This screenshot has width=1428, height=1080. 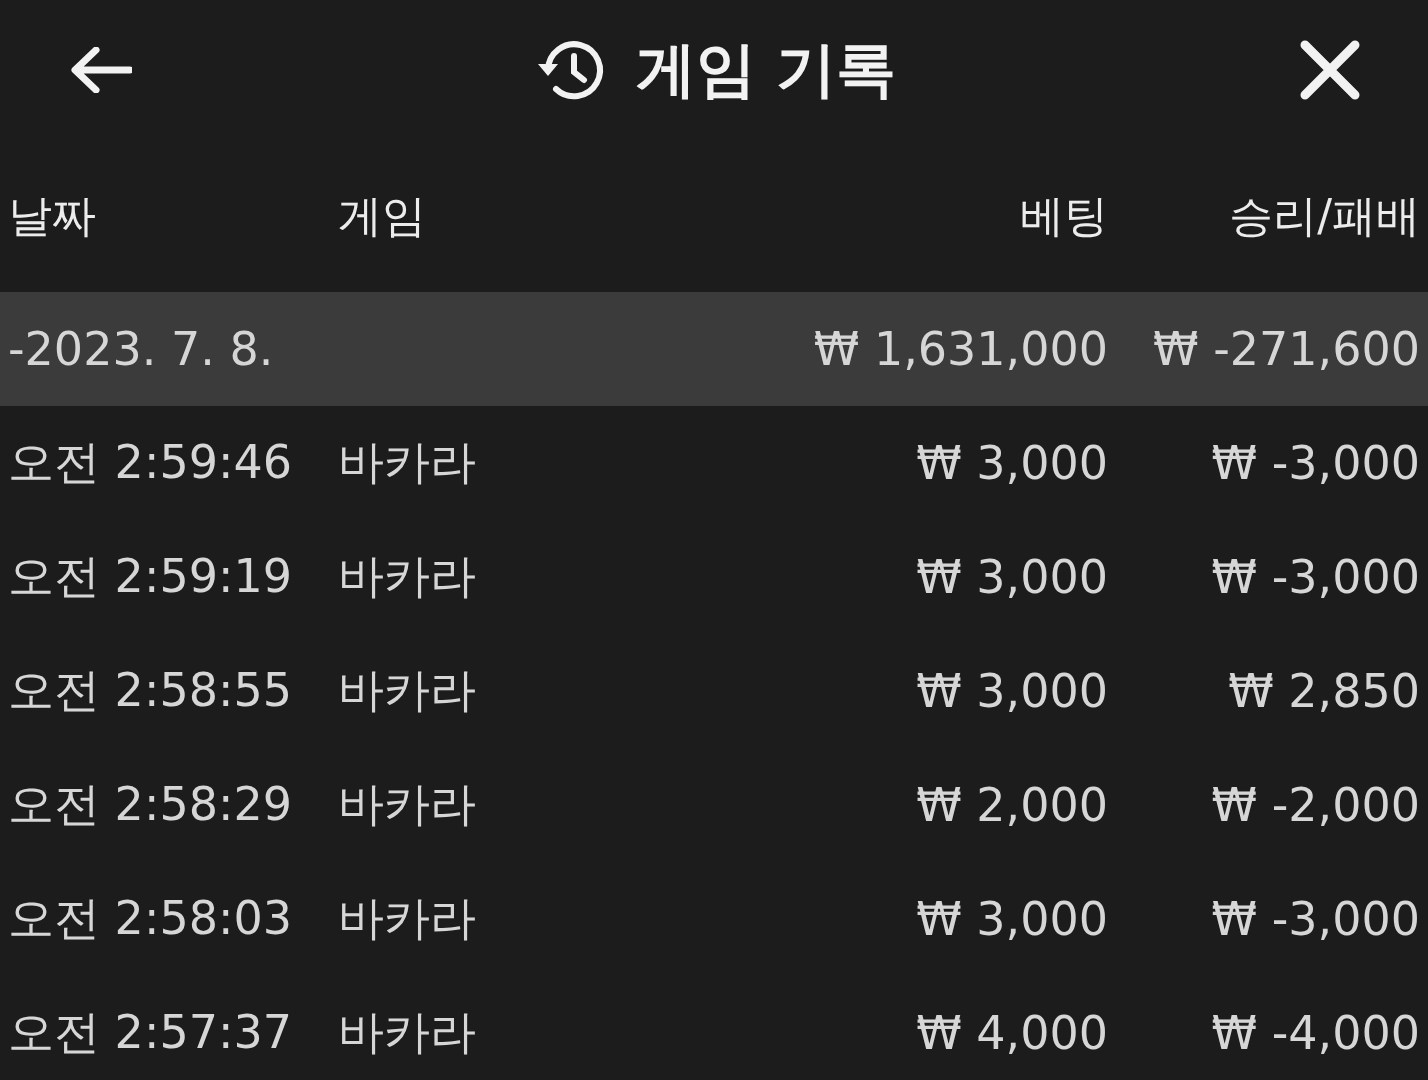 What do you see at coordinates (150, 804) in the screenshot?
I see `time-cell-text: 오전 2:58:29` at bounding box center [150, 804].